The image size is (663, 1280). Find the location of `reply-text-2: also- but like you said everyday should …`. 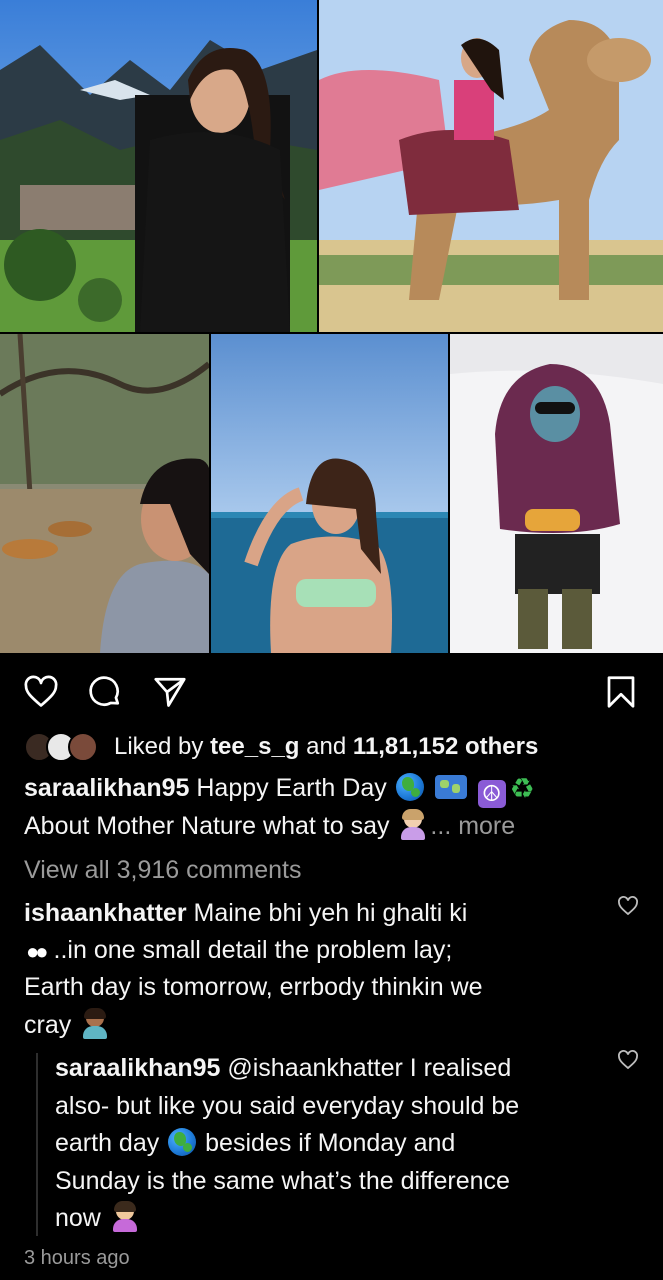

reply-text-2: also- but like you said everyday should … is located at coordinates (287, 1106).